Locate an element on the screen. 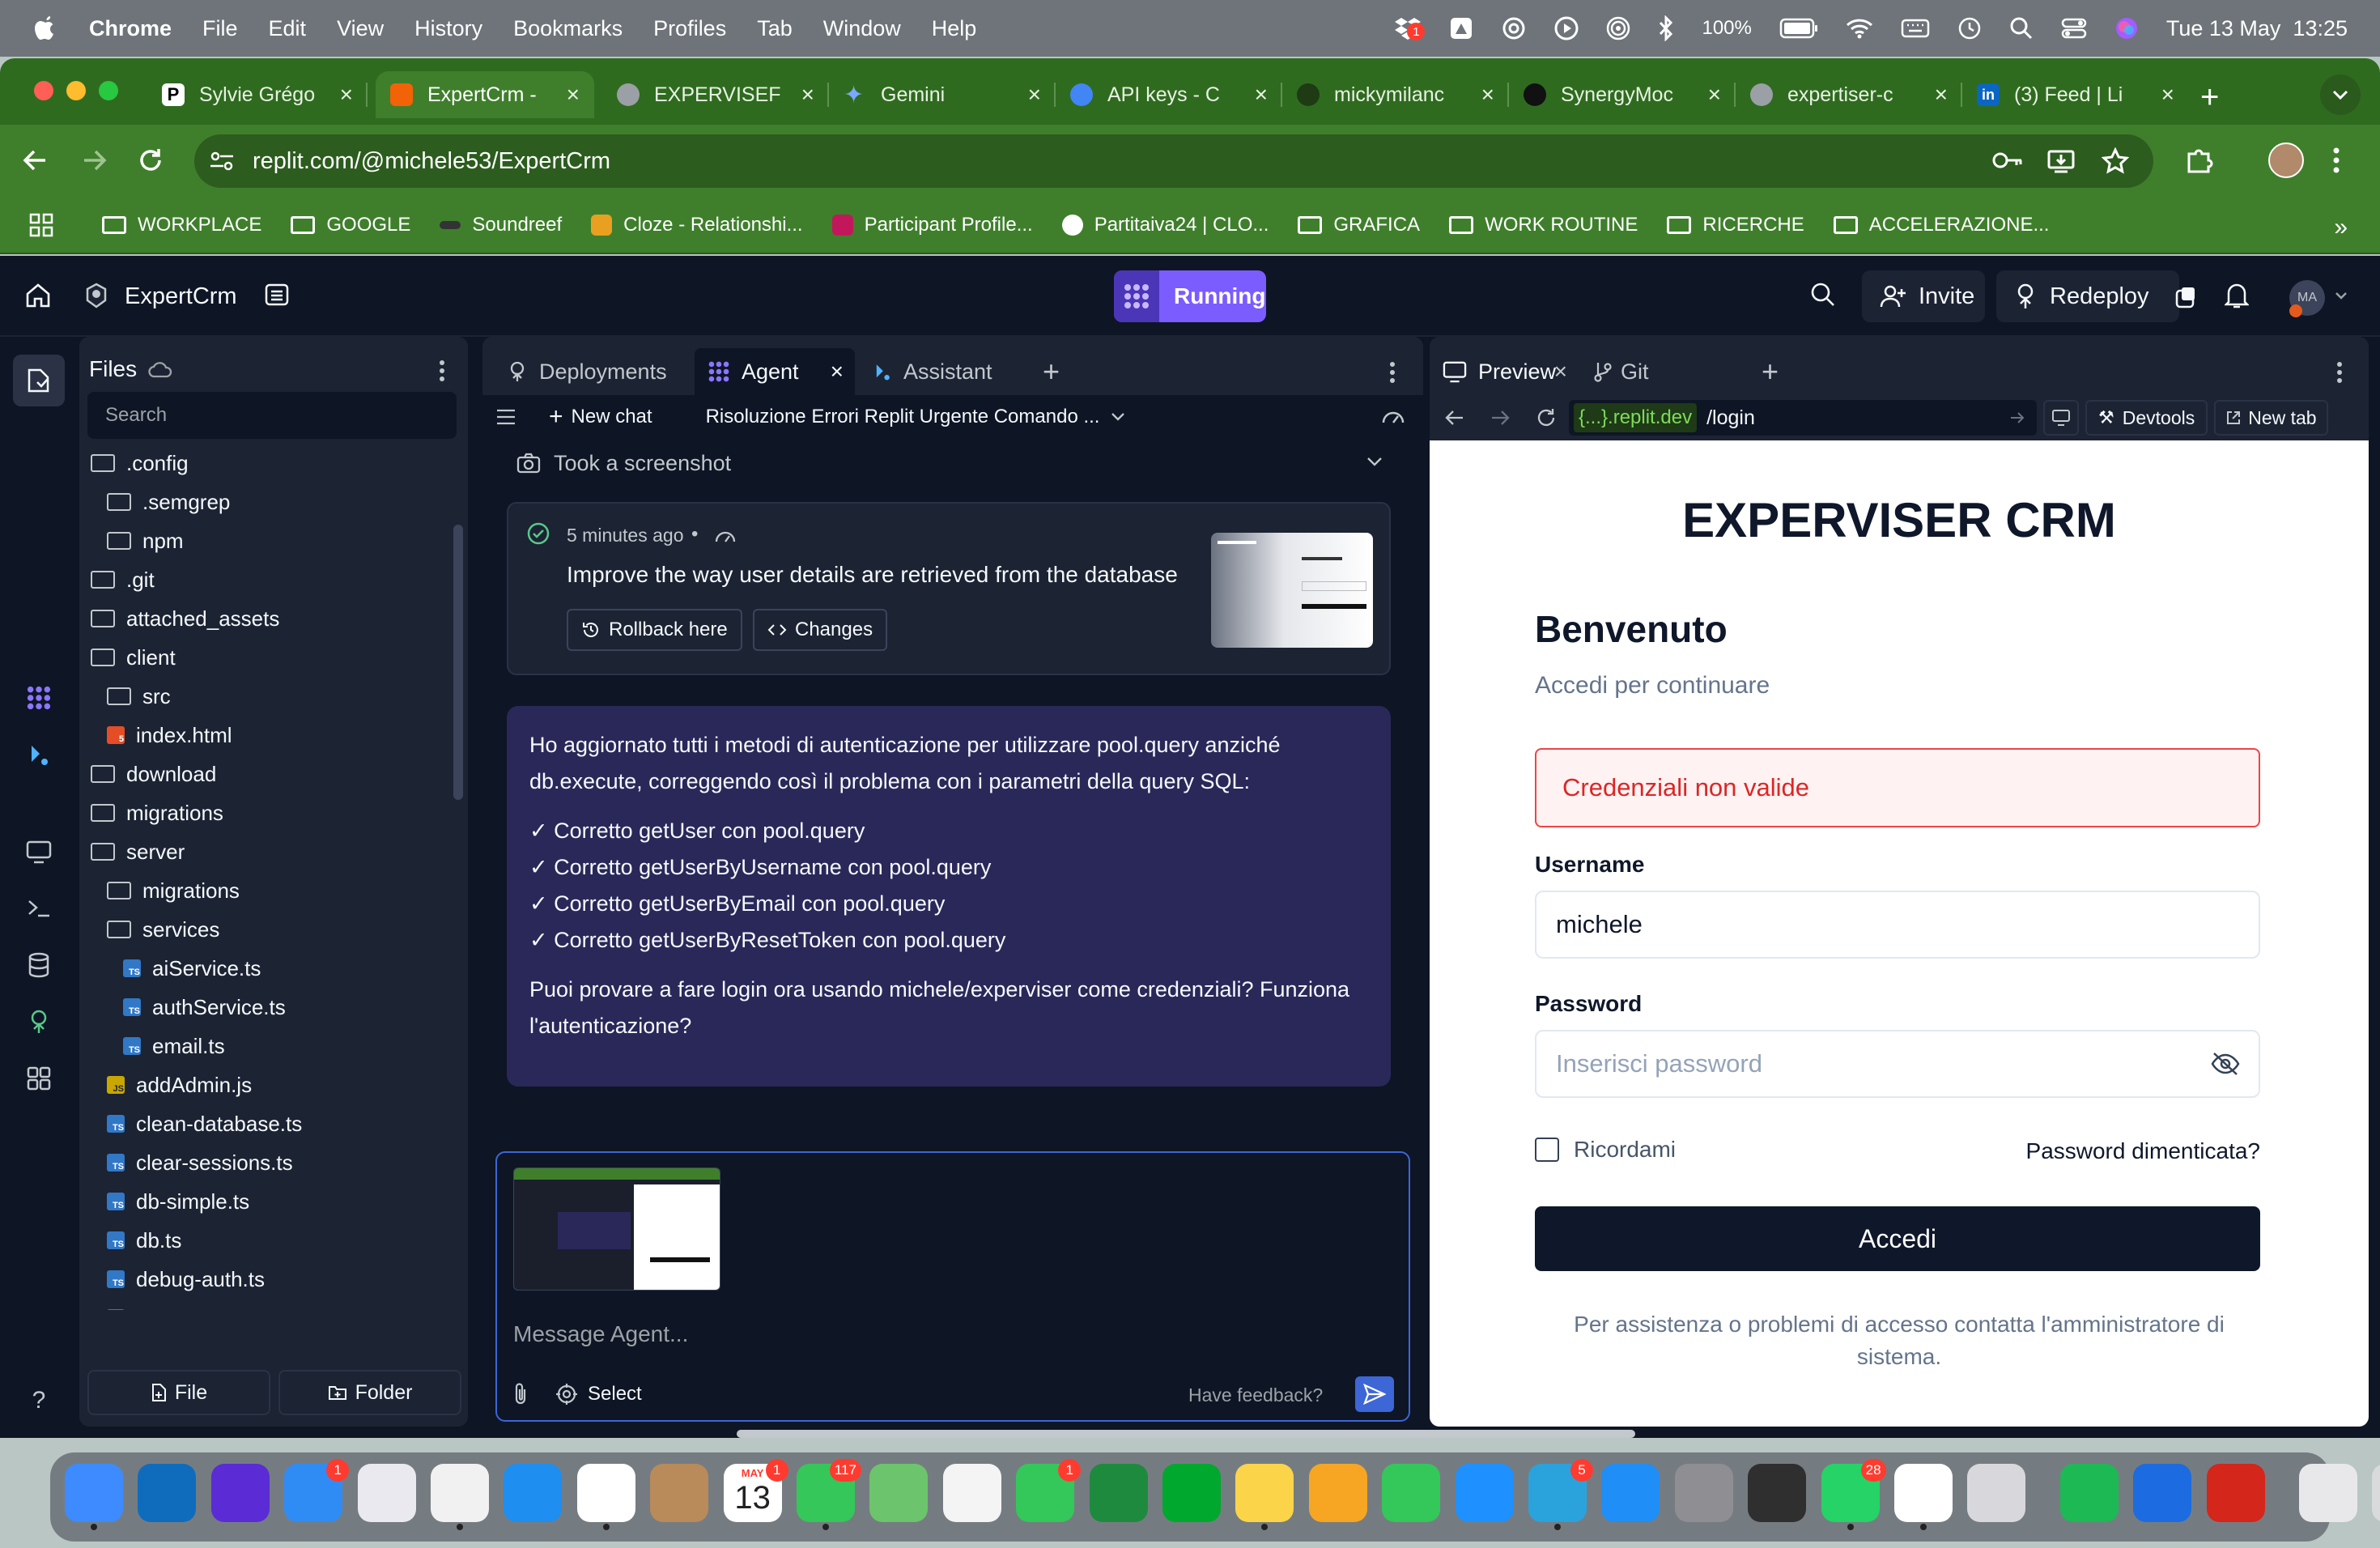 This screenshot has width=2380, height=1548. project-name: ExpertCrm is located at coordinates (181, 296).